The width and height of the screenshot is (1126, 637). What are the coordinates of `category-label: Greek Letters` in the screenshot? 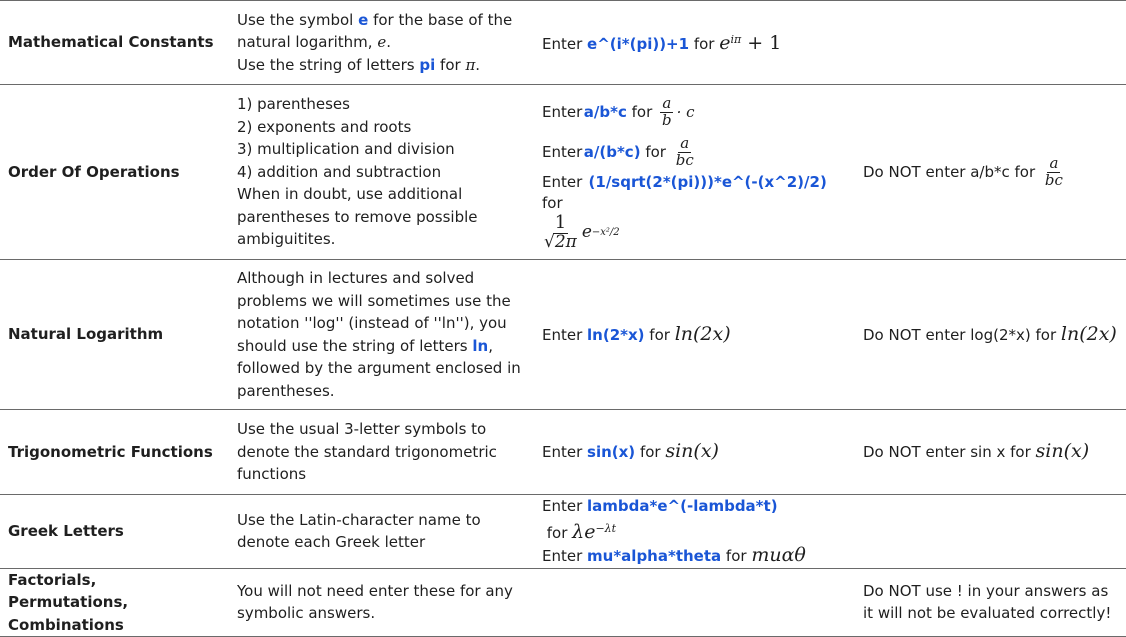 It's located at (66, 531).